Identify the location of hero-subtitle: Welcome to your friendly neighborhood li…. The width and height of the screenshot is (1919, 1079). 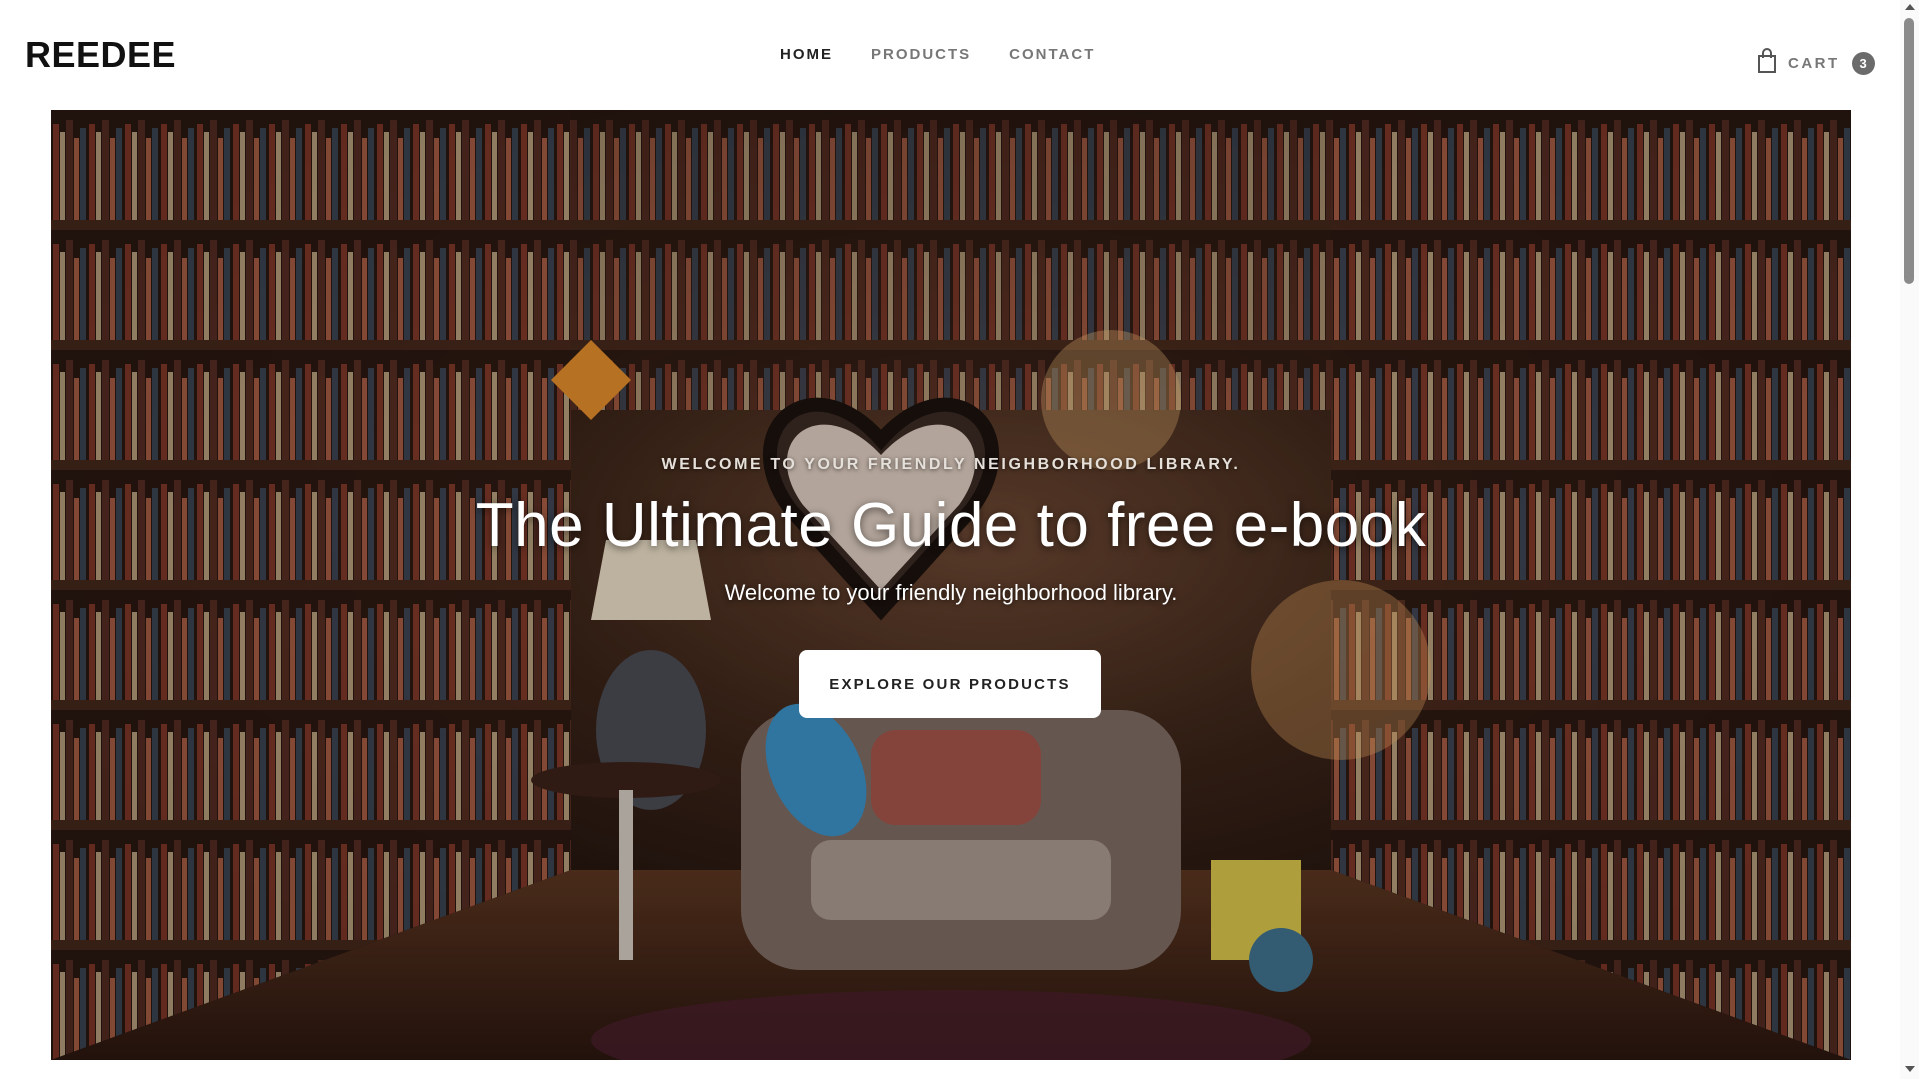
(951, 592).